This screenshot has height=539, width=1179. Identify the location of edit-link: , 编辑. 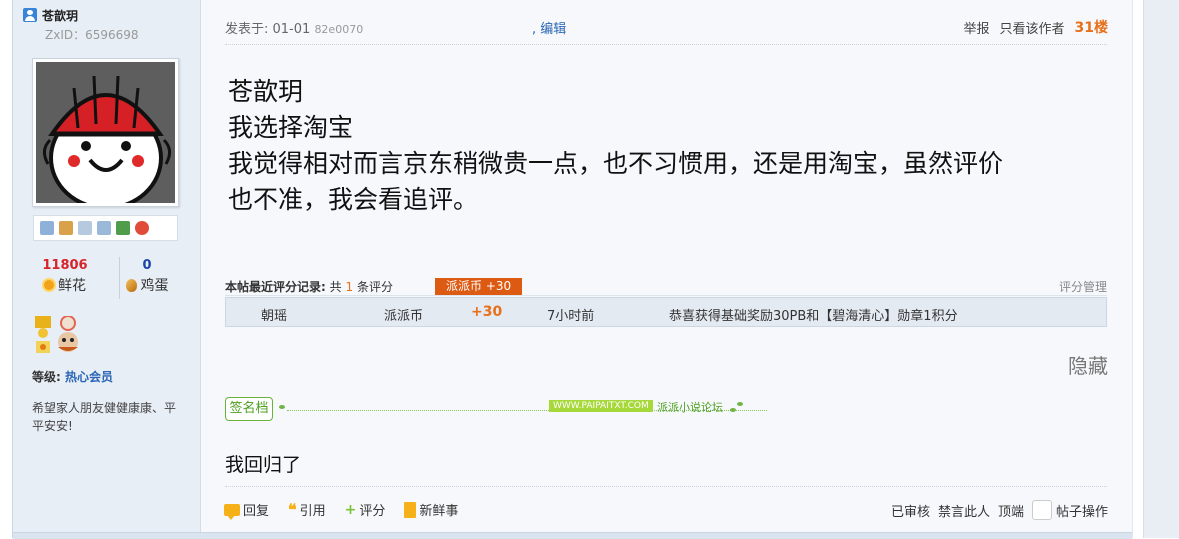
(549, 27).